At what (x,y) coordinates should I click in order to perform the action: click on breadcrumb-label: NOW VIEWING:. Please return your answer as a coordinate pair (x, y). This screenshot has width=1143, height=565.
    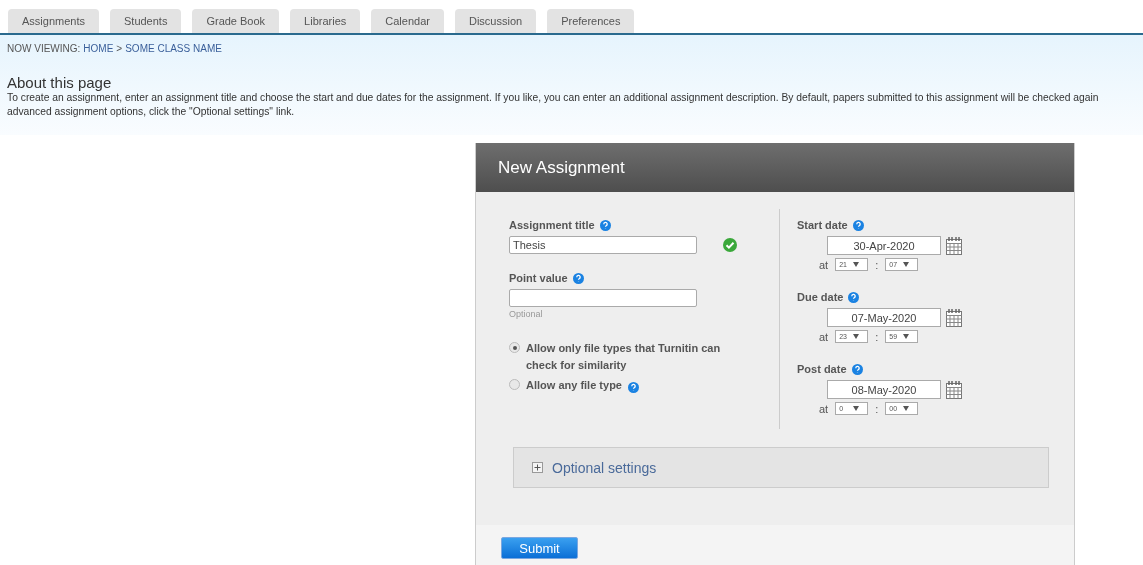
    Looking at the image, I should click on (44, 48).